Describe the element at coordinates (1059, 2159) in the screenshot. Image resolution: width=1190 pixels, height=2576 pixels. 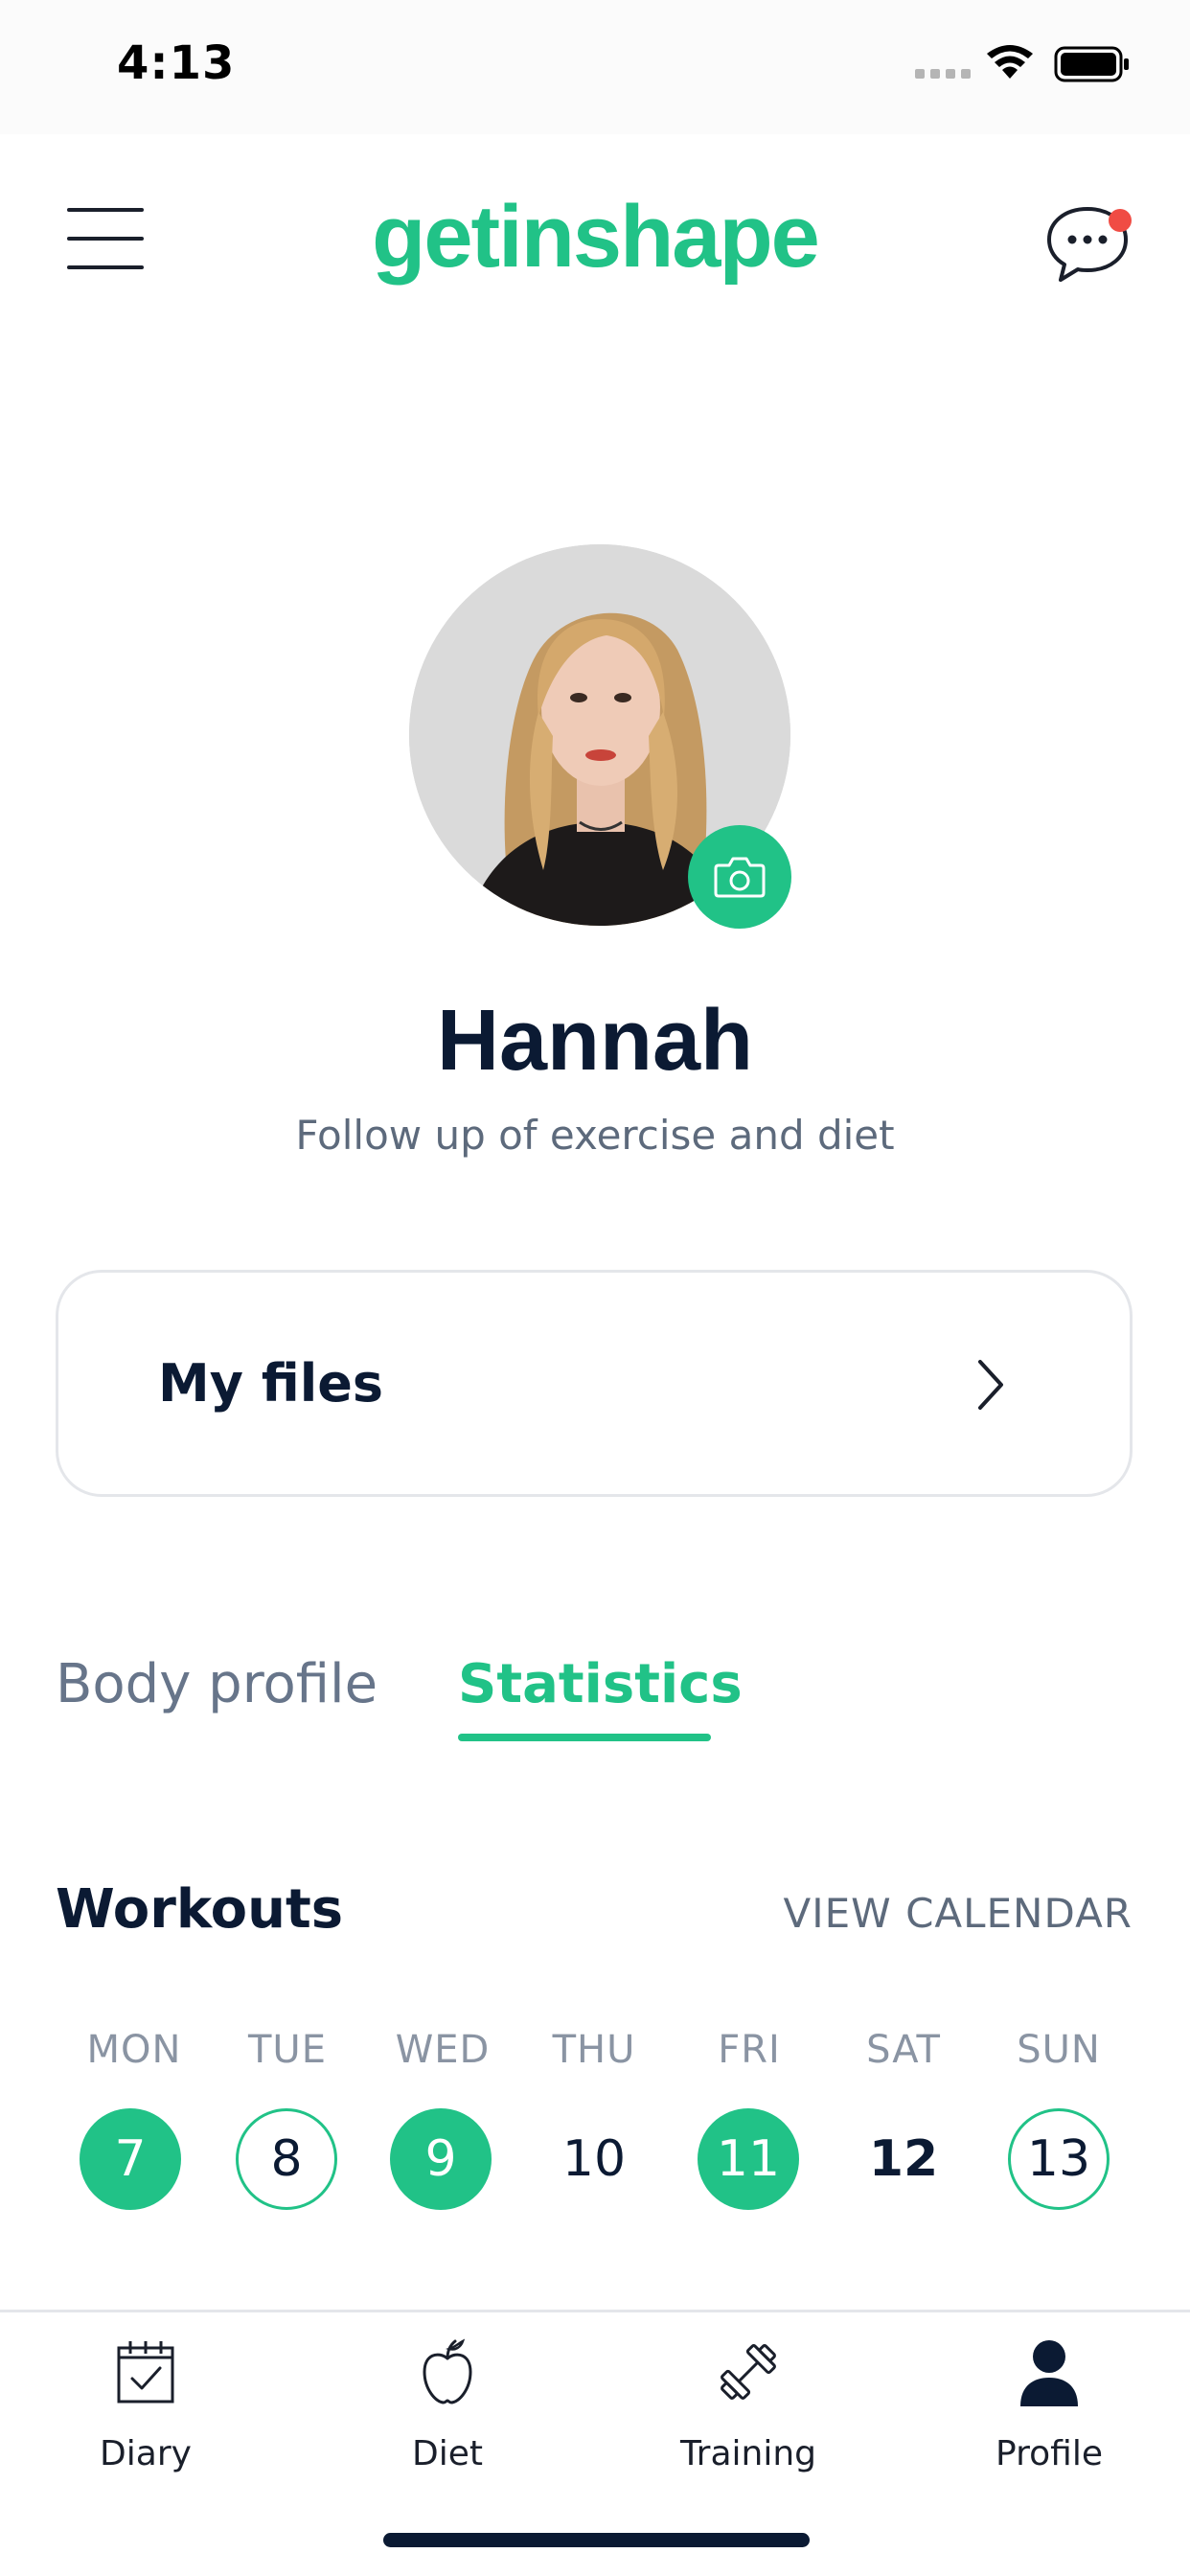
I see `day-date-13: 13` at that location.